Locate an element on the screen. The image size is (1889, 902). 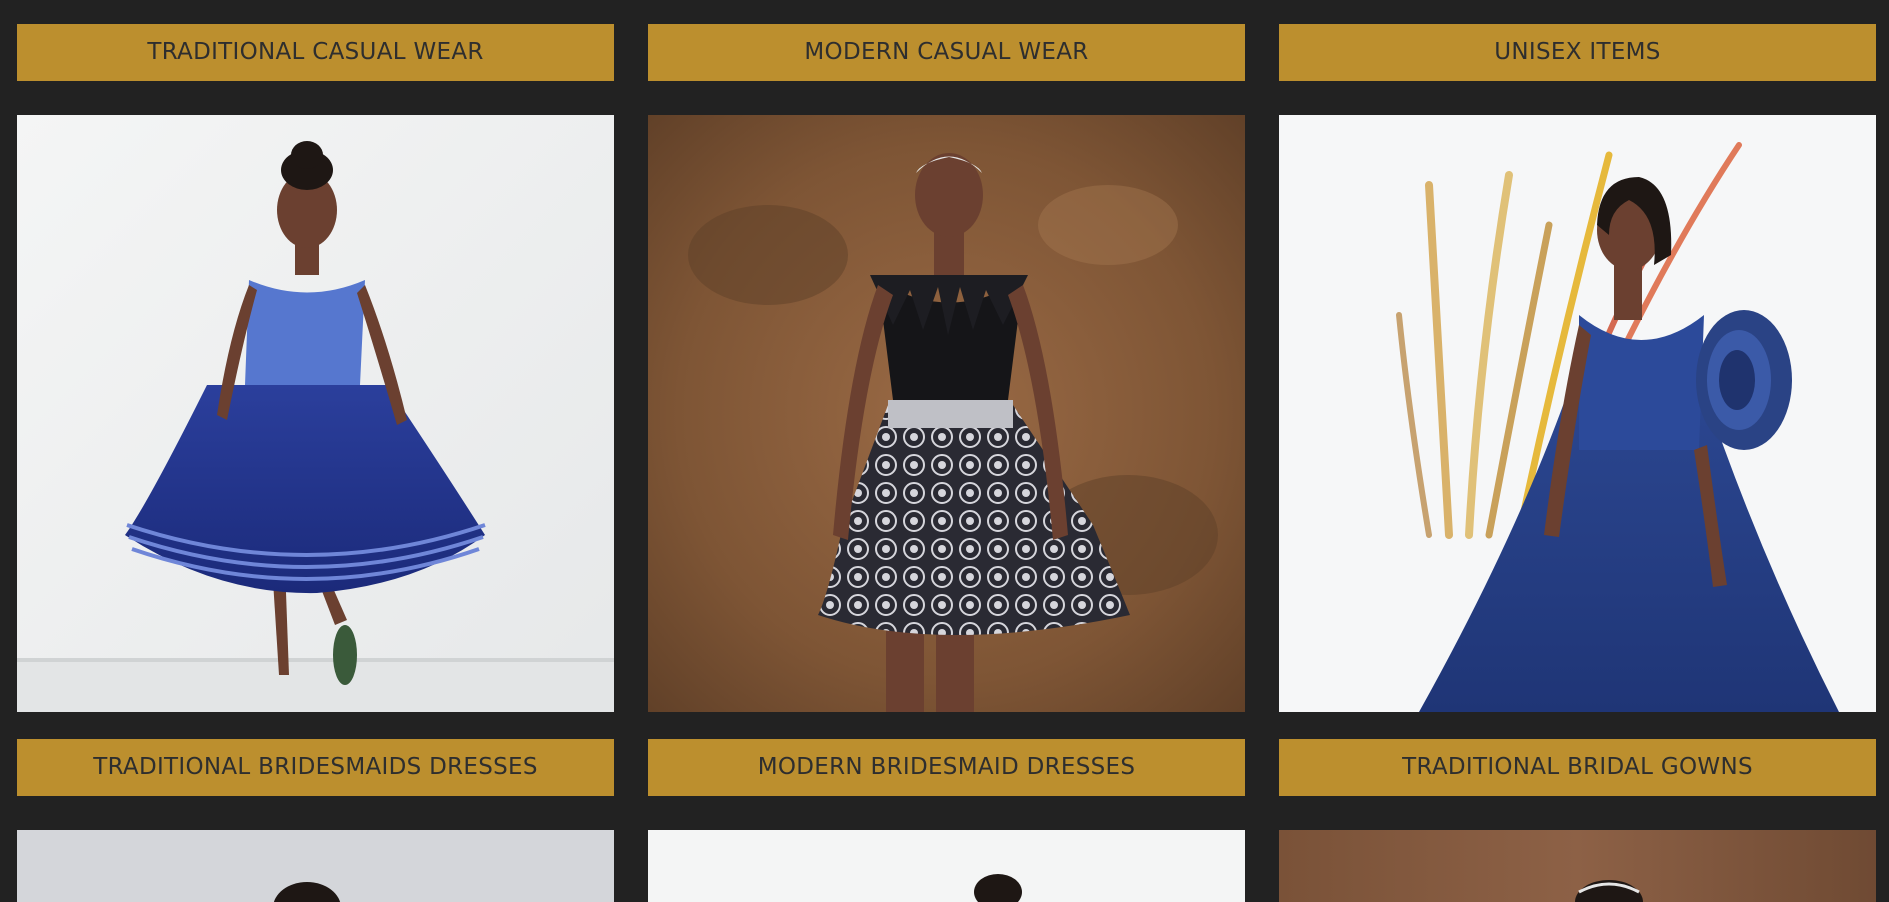
category-image-traditional-bridal-gowns is located at coordinates (1577, 866).